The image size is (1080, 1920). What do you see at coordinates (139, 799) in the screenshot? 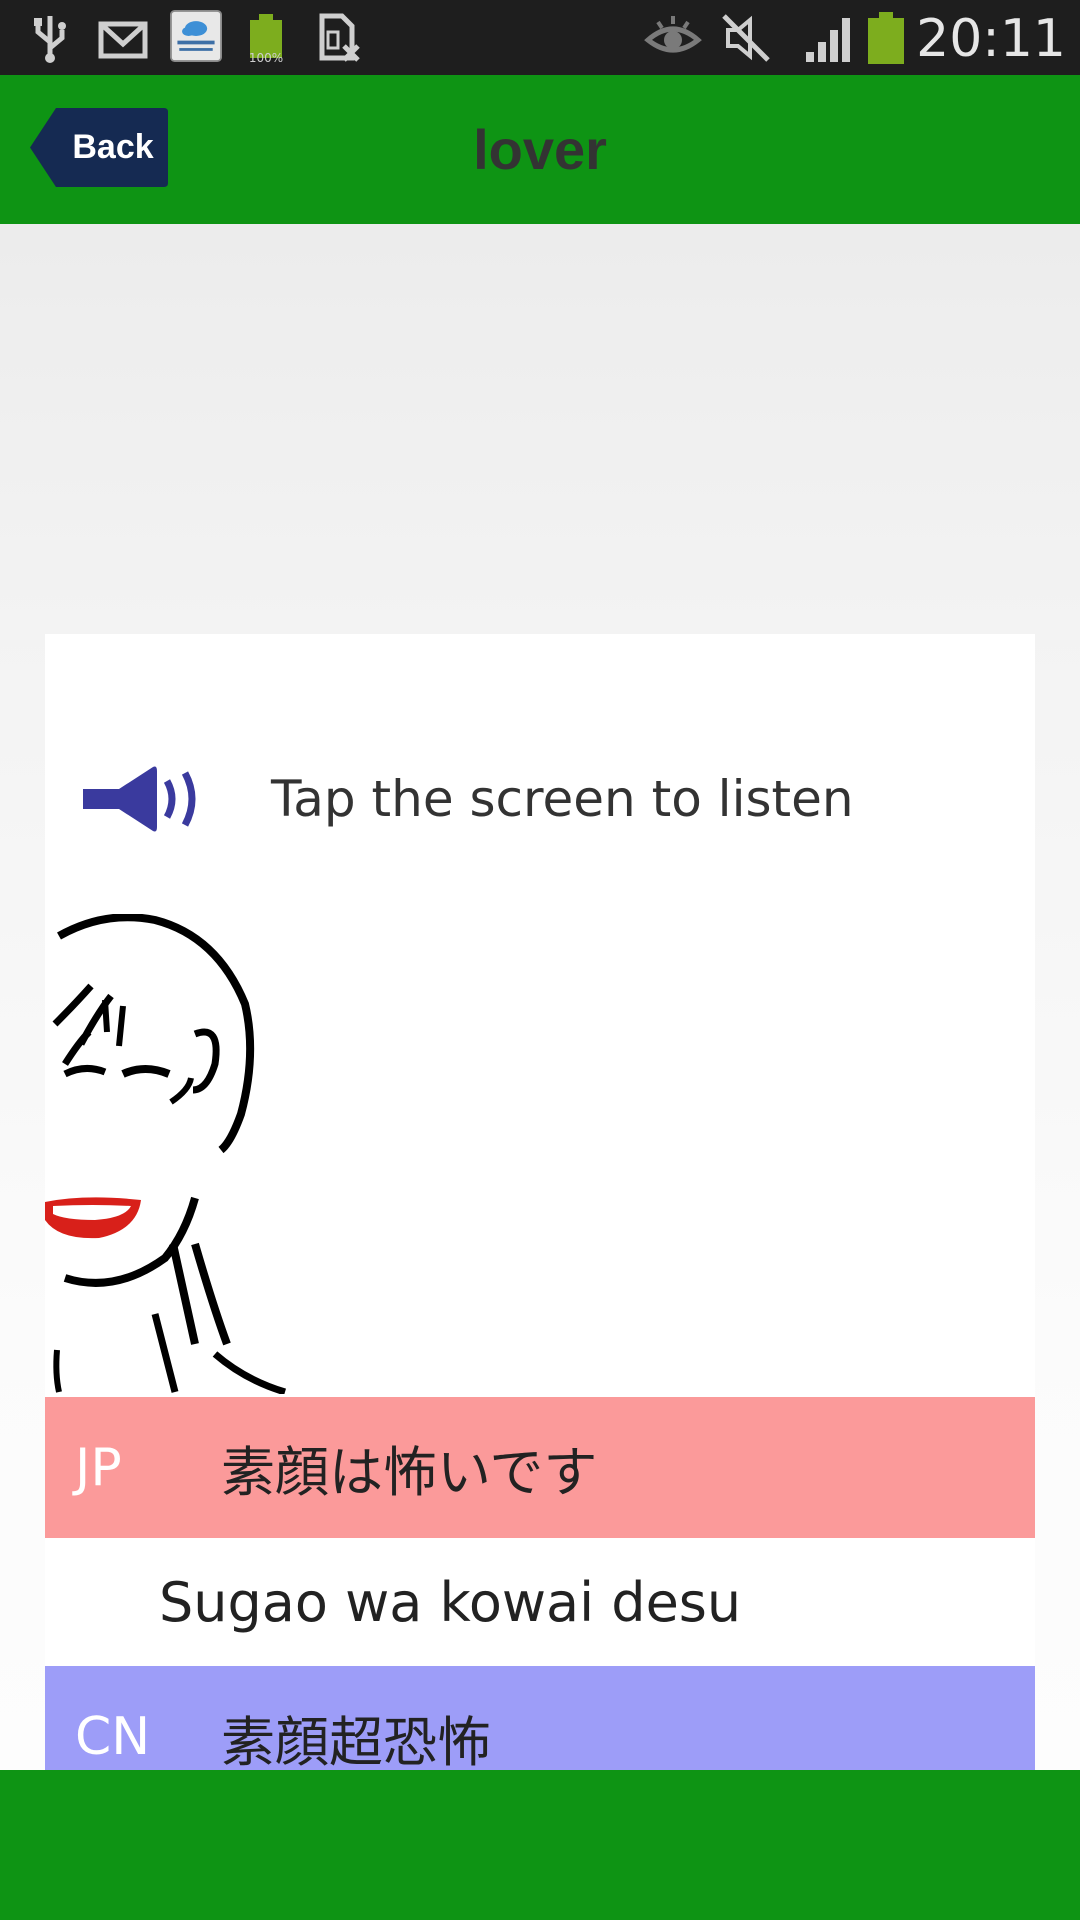
I see `speaker-icon` at bounding box center [139, 799].